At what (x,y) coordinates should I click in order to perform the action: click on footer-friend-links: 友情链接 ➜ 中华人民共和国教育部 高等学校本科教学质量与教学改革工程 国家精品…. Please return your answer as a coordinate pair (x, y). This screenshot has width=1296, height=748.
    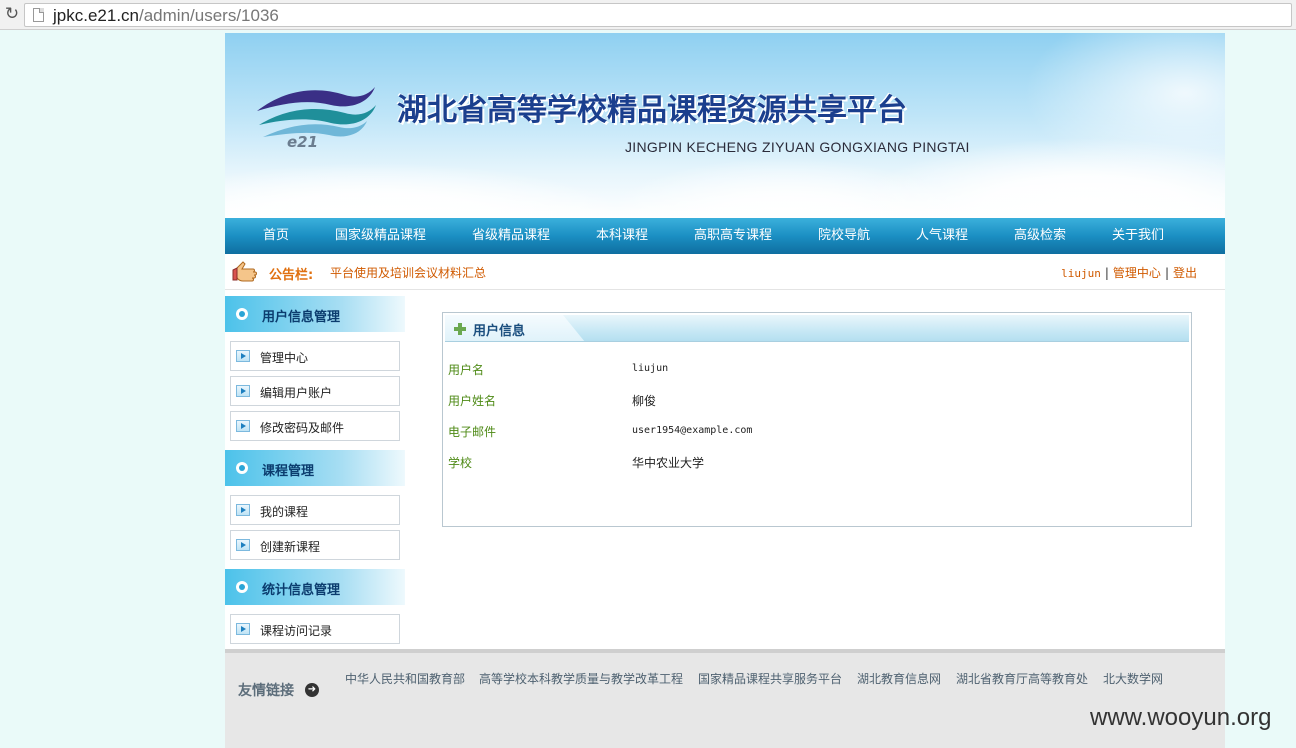
    Looking at the image, I should click on (725, 698).